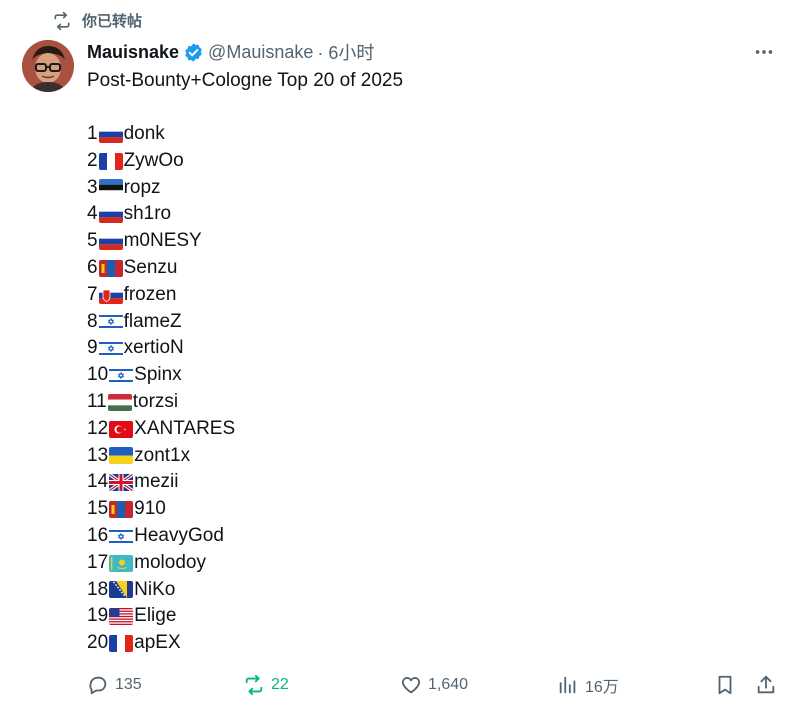 The width and height of the screenshot is (800, 713). I want to click on ranking-row: 19 Elige, so click(245, 616).